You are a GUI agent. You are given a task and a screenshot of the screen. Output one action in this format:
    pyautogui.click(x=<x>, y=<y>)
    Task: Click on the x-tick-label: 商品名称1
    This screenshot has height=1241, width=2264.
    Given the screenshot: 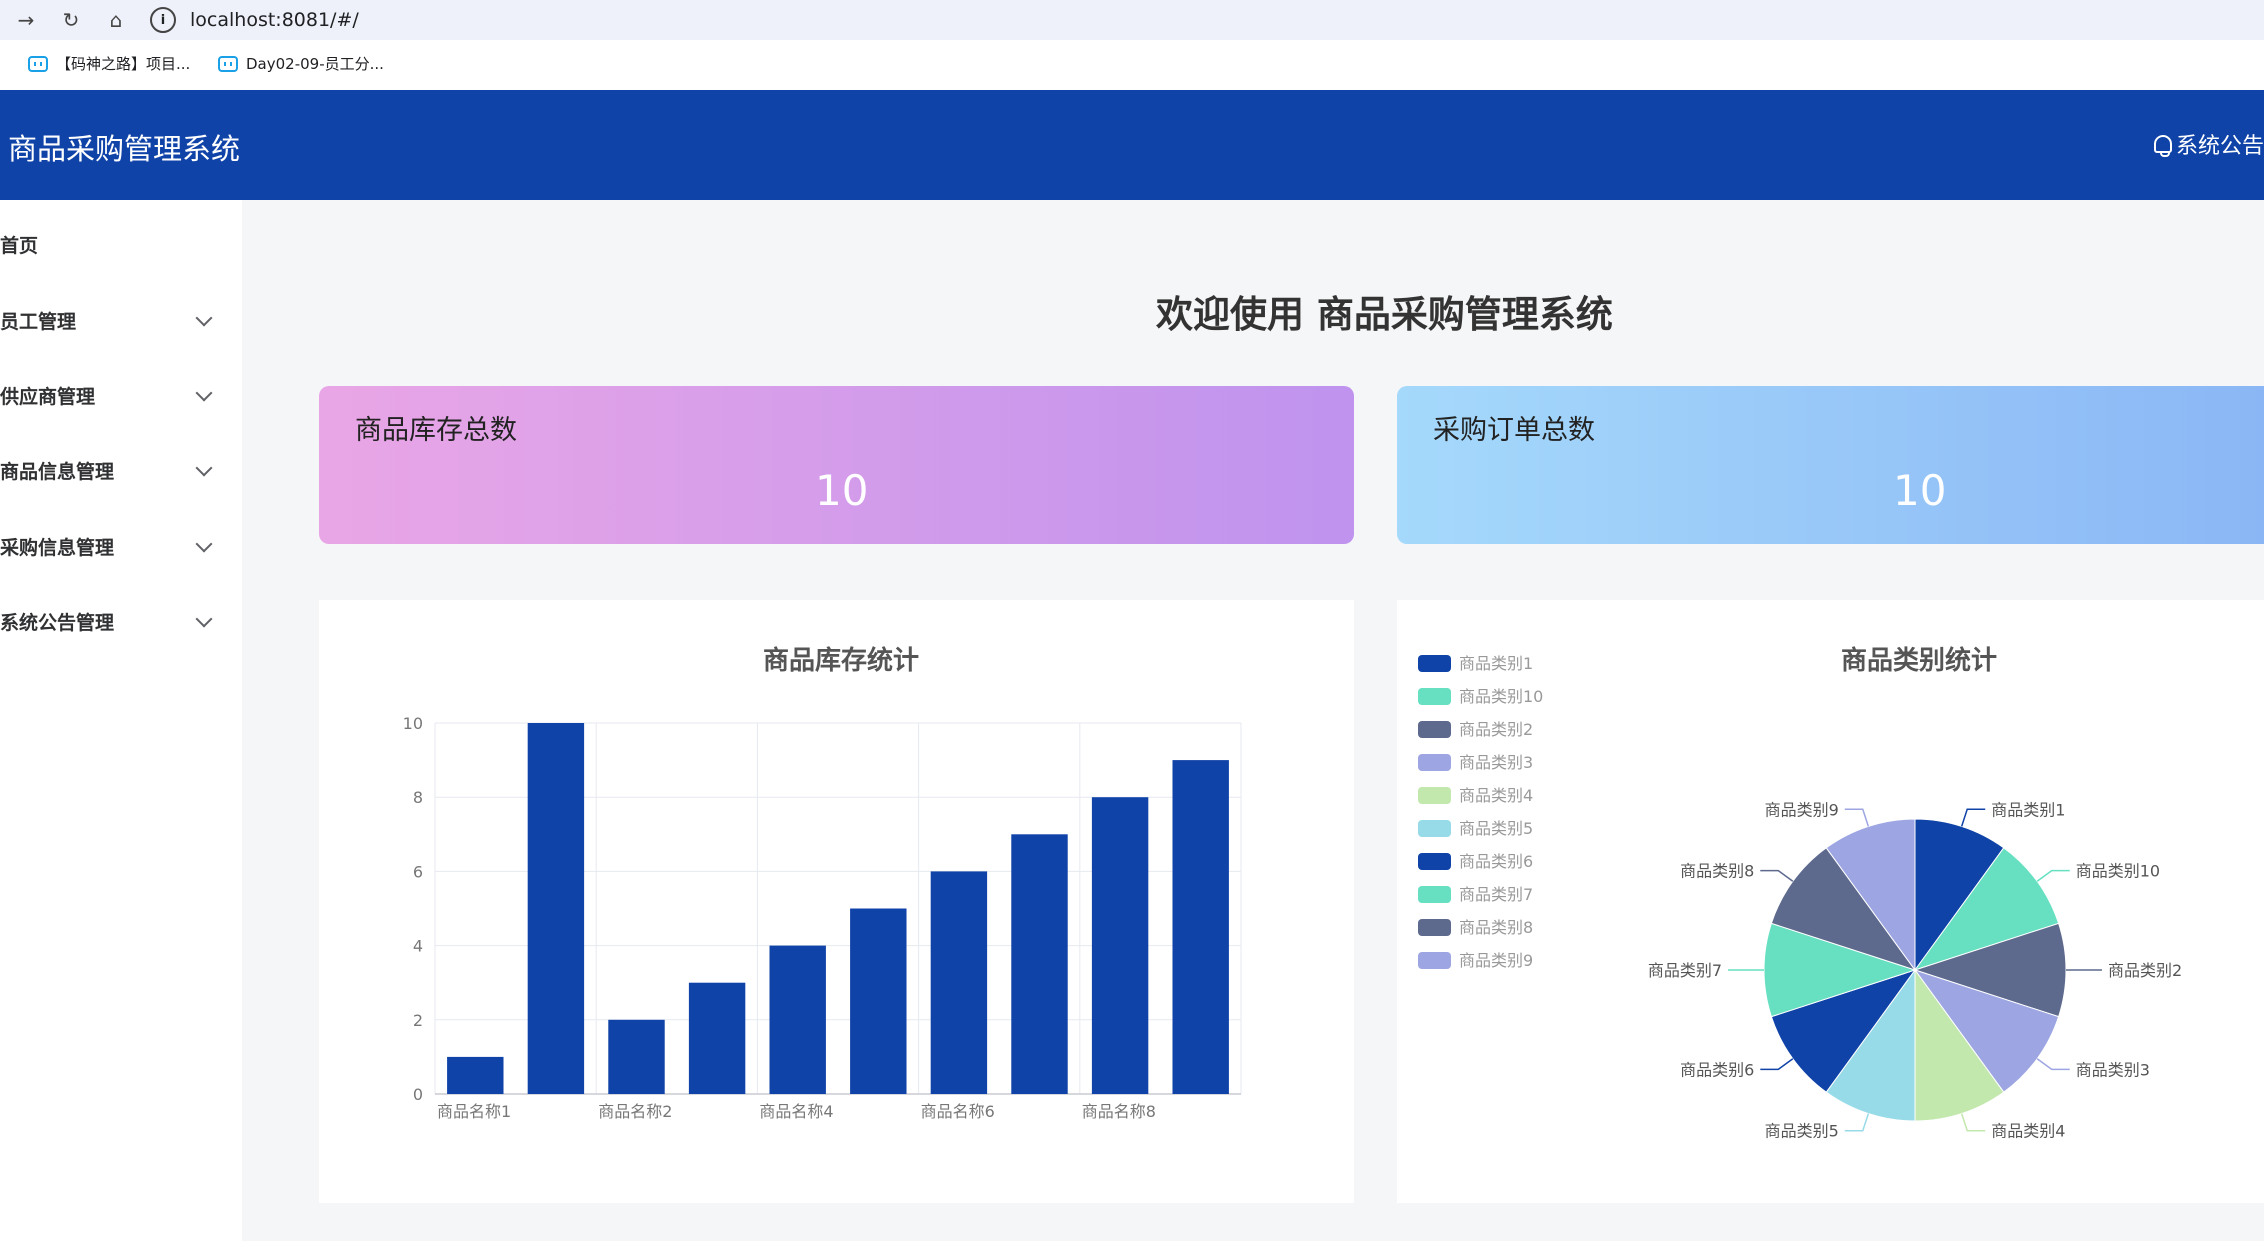 What is the action you would take?
    pyautogui.click(x=474, y=1111)
    